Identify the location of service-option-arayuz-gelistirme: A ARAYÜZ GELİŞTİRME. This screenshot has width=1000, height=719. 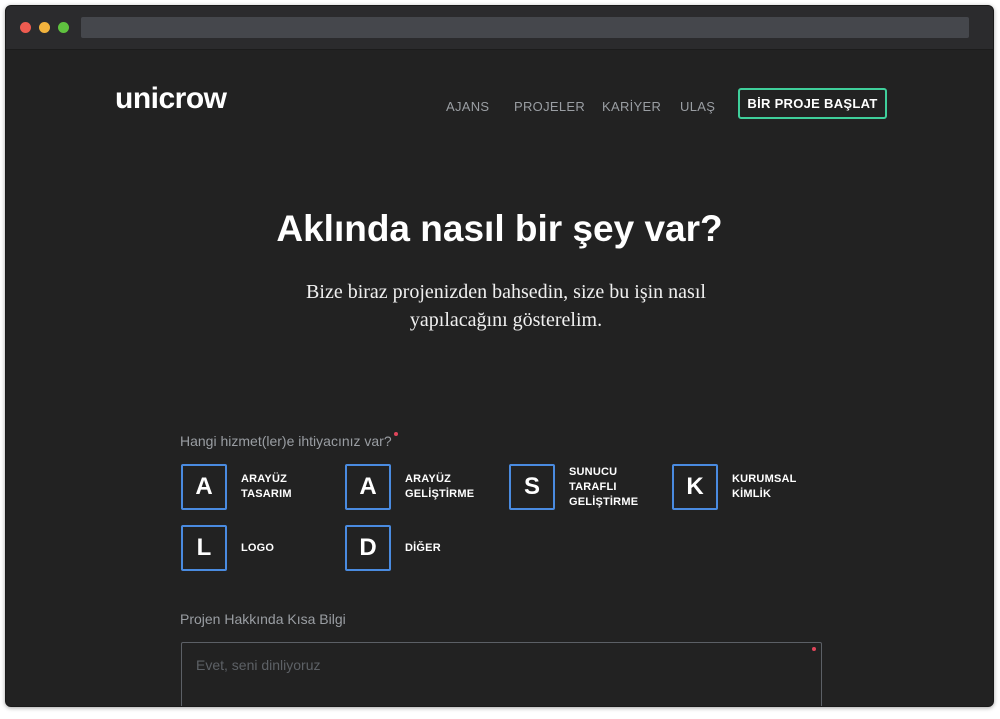
(420, 487).